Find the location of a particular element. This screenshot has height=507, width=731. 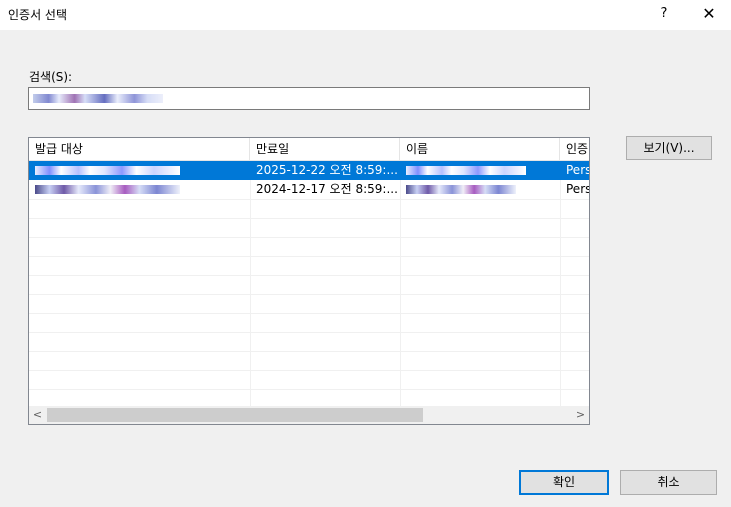

column-header-expiry: 만료일 is located at coordinates (325, 149).